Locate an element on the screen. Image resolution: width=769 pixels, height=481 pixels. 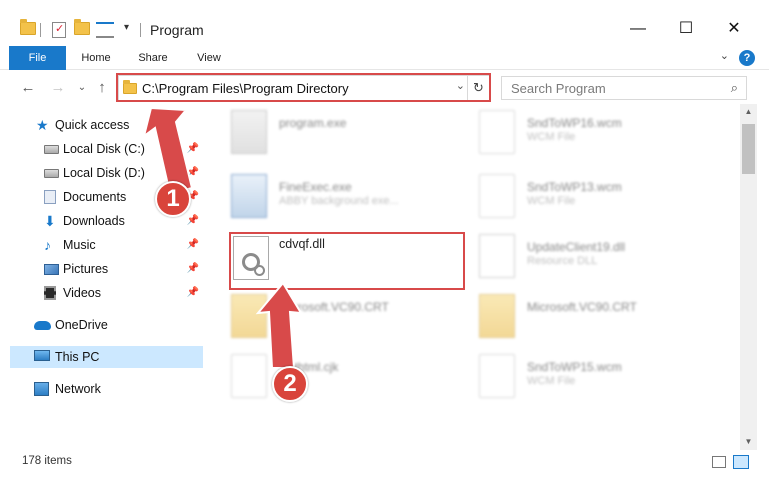
item-count: 178 items is located at coordinates (47, 461).